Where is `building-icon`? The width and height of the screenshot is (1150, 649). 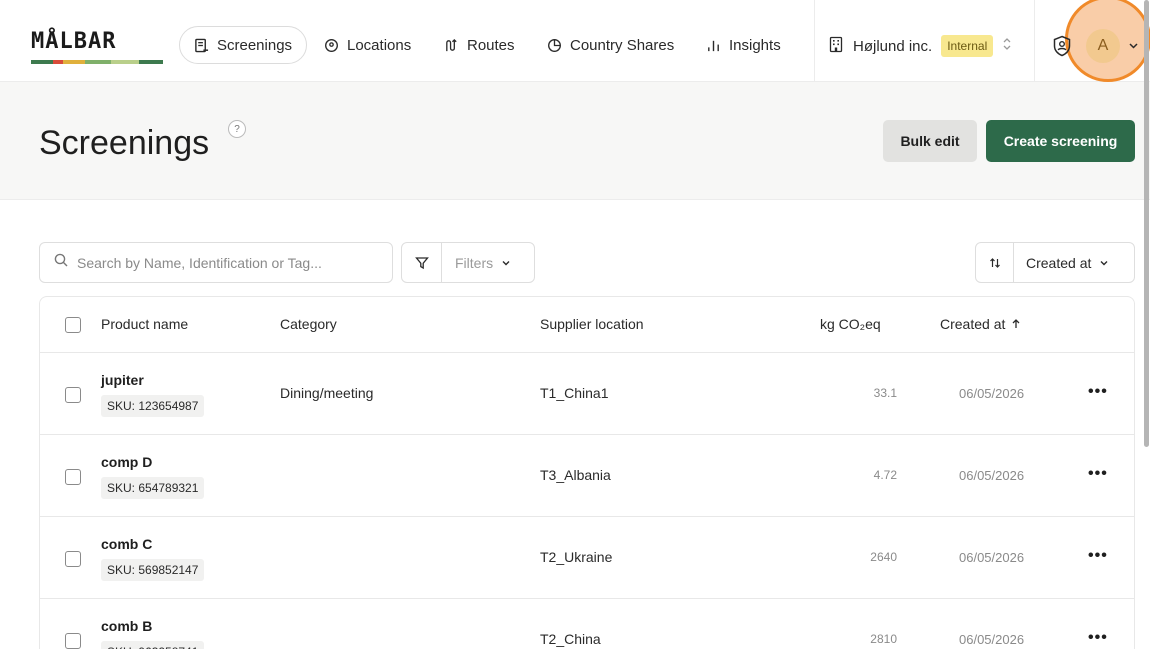
building-icon is located at coordinates (836, 46).